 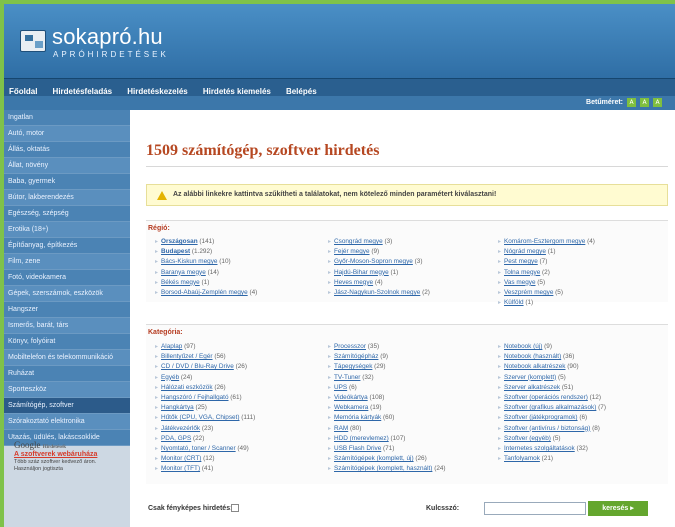 What do you see at coordinates (528, 292) in the screenshot?
I see `filter-link: Veszprém megye` at bounding box center [528, 292].